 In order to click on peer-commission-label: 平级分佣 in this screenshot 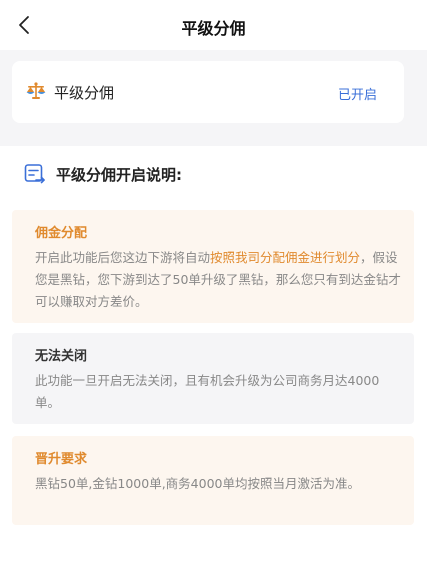, I will do `click(84, 93)`.